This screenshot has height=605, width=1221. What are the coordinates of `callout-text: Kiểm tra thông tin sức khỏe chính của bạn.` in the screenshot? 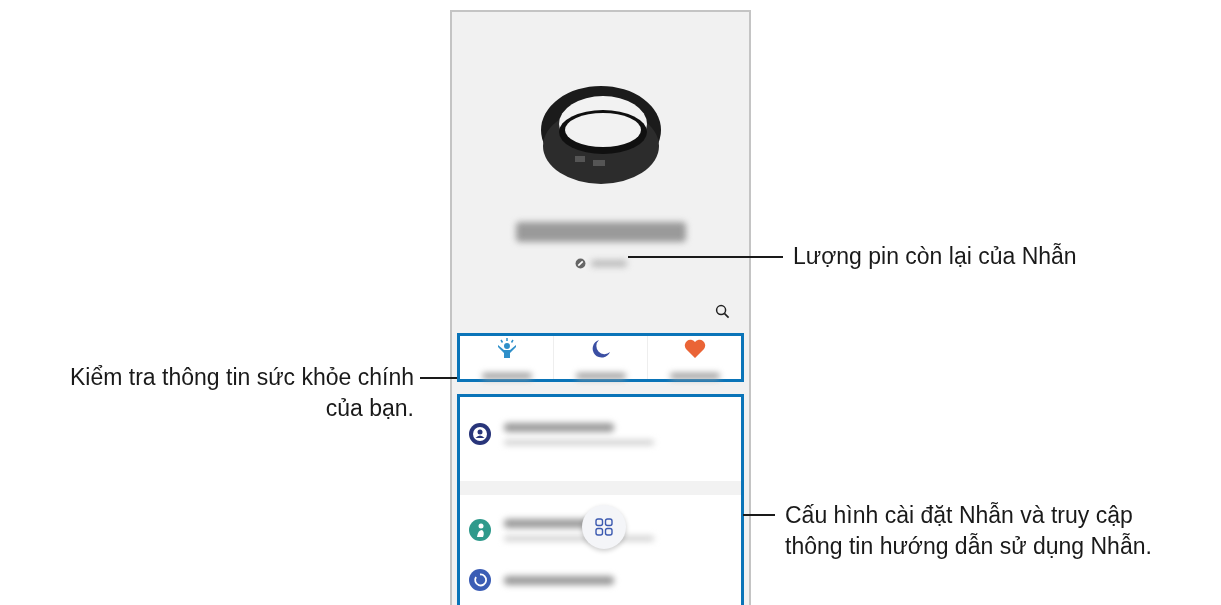 It's located at (242, 393).